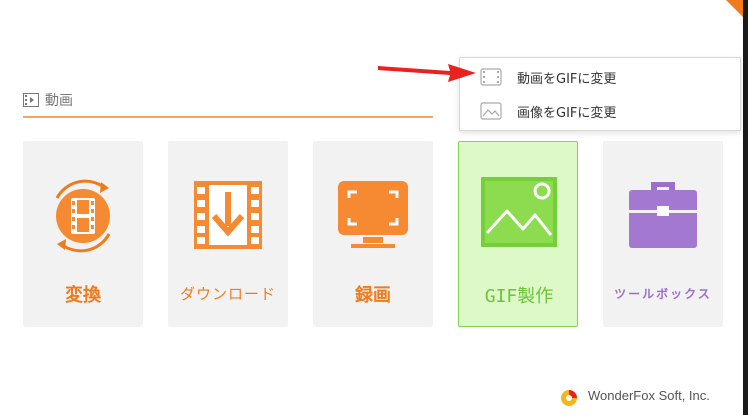  Describe the element at coordinates (31, 101) in the screenshot. I see `film-strip-icon` at that location.